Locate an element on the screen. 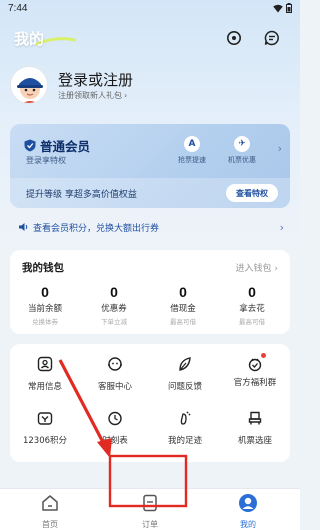 The width and height of the screenshot is (320, 530). wallet-label: 拿去花 is located at coordinates (252, 309).